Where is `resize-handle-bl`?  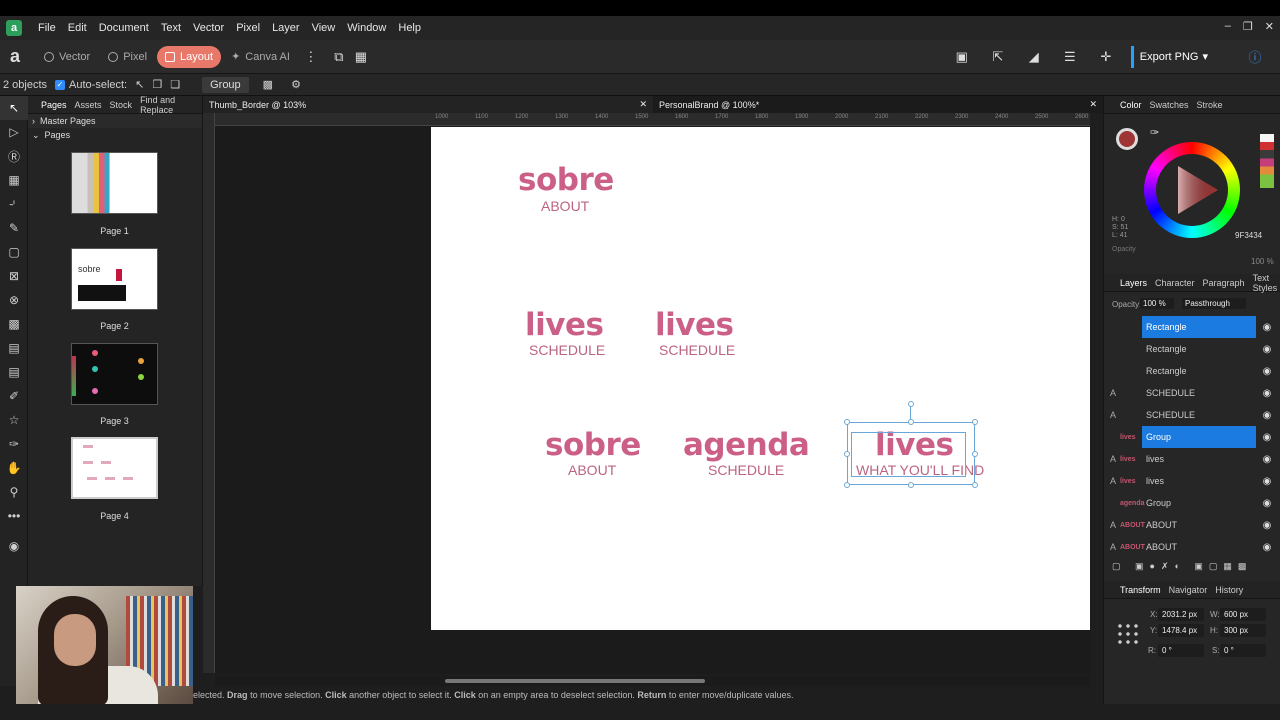 resize-handle-bl is located at coordinates (847, 485).